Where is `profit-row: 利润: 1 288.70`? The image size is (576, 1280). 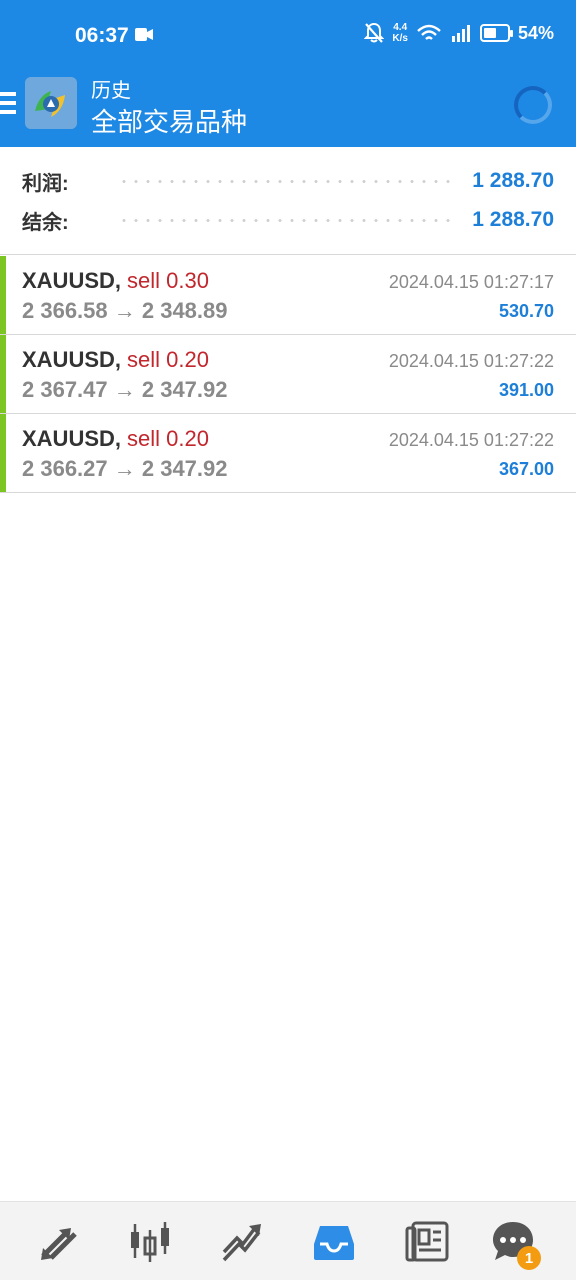
profit-row: 利润: 1 288.70 is located at coordinates (288, 181).